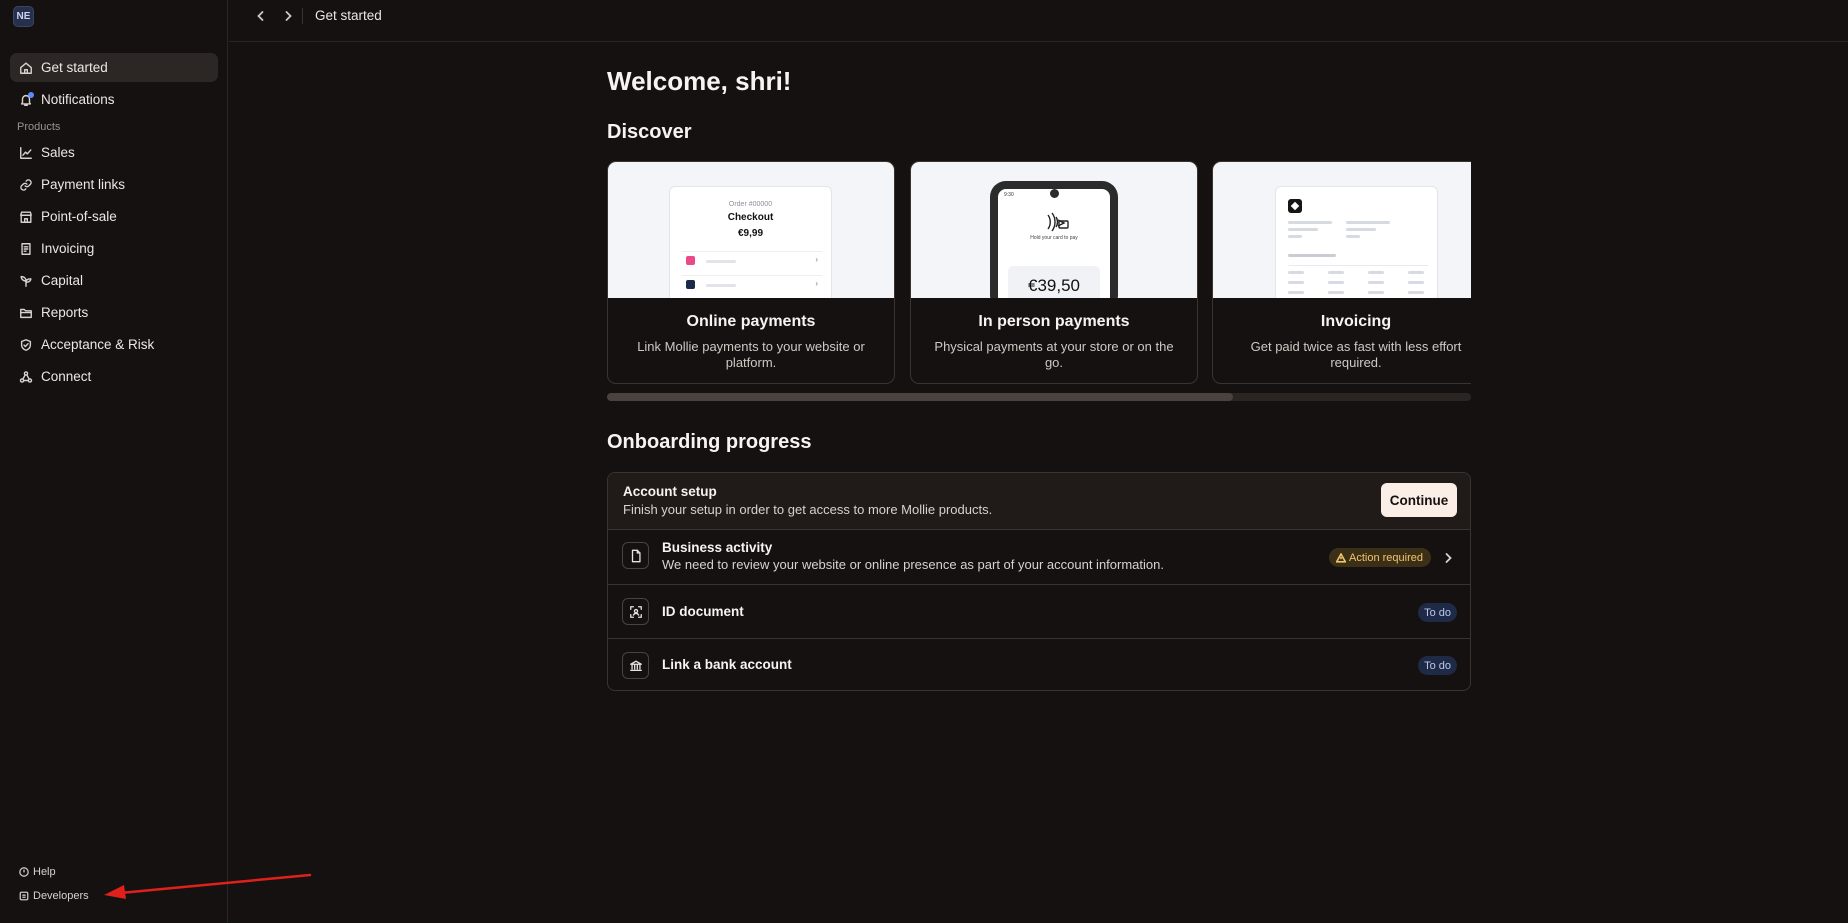 This screenshot has width=1848, height=923. Describe the element at coordinates (66, 376) in the screenshot. I see `sidebar-item-label: Connect` at that location.